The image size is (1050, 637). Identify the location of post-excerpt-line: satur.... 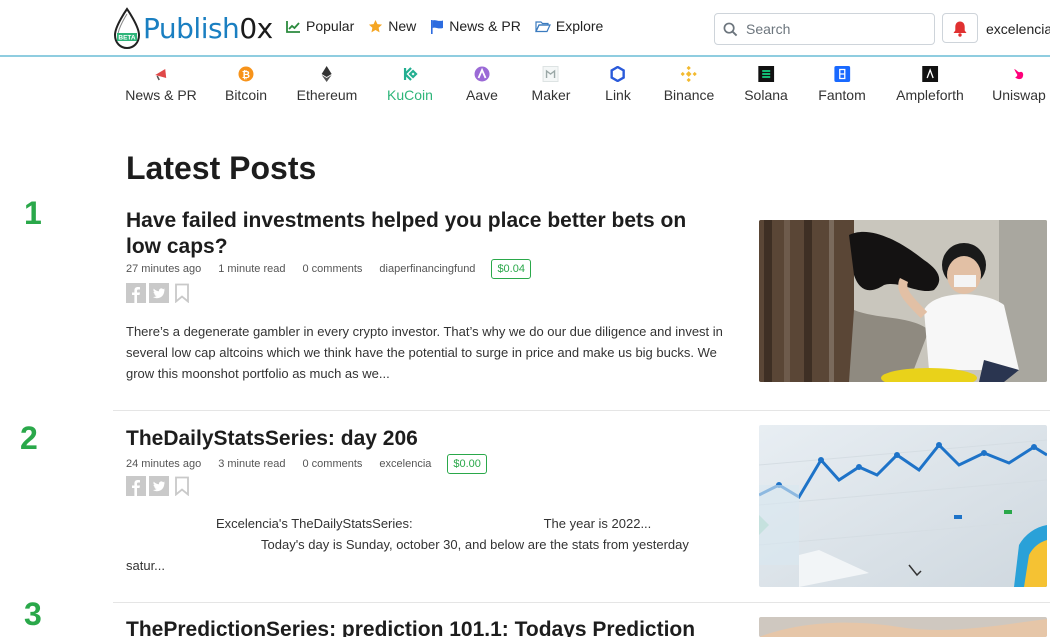
(146, 565).